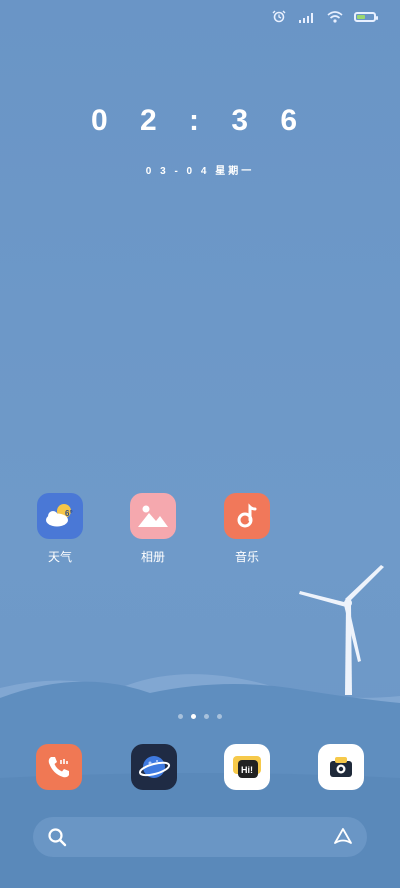 The height and width of the screenshot is (888, 400). Describe the element at coordinates (152, 557) in the screenshot. I see `app-label-gallery: 相册` at that location.